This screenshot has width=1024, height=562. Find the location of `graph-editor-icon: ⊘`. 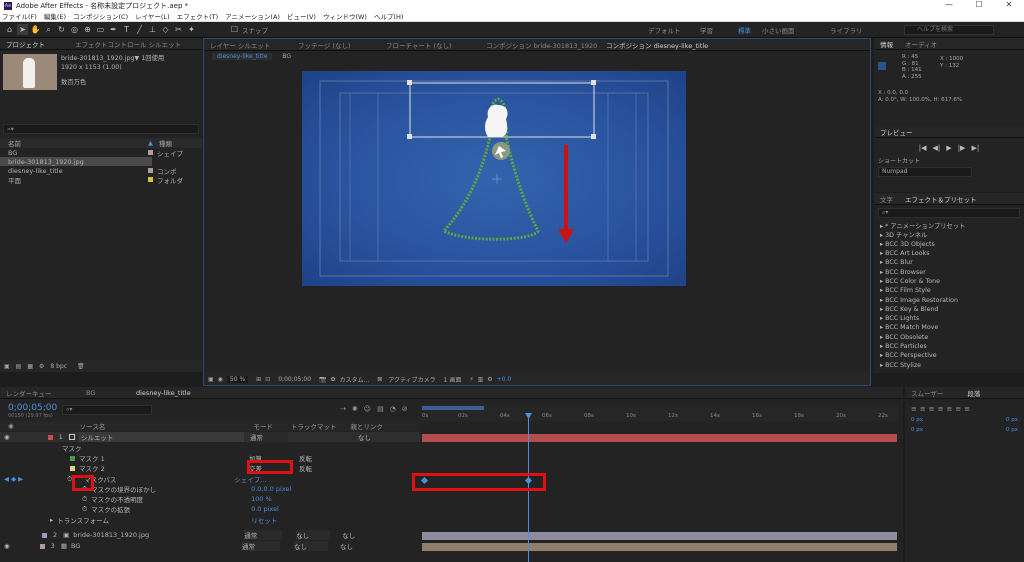

graph-editor-icon: ⊘ is located at coordinates (405, 409).